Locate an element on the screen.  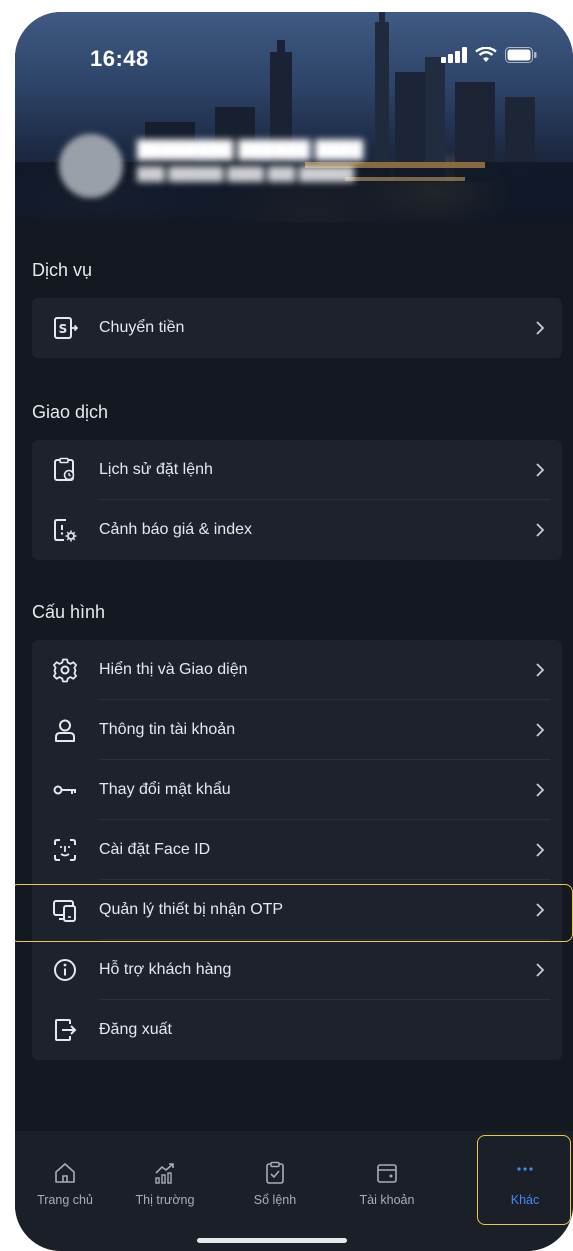
services-card: S Chuyển tiền is located at coordinates (297, 328).